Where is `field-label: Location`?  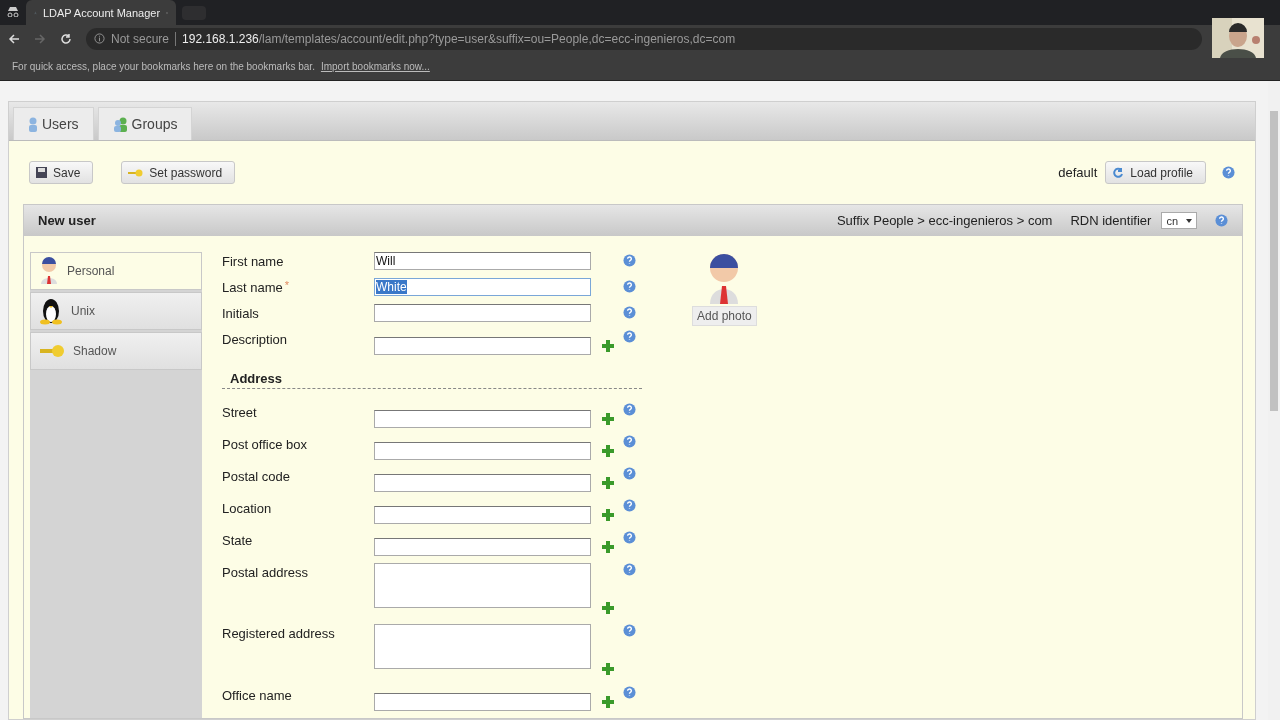 field-label: Location is located at coordinates (247, 508).